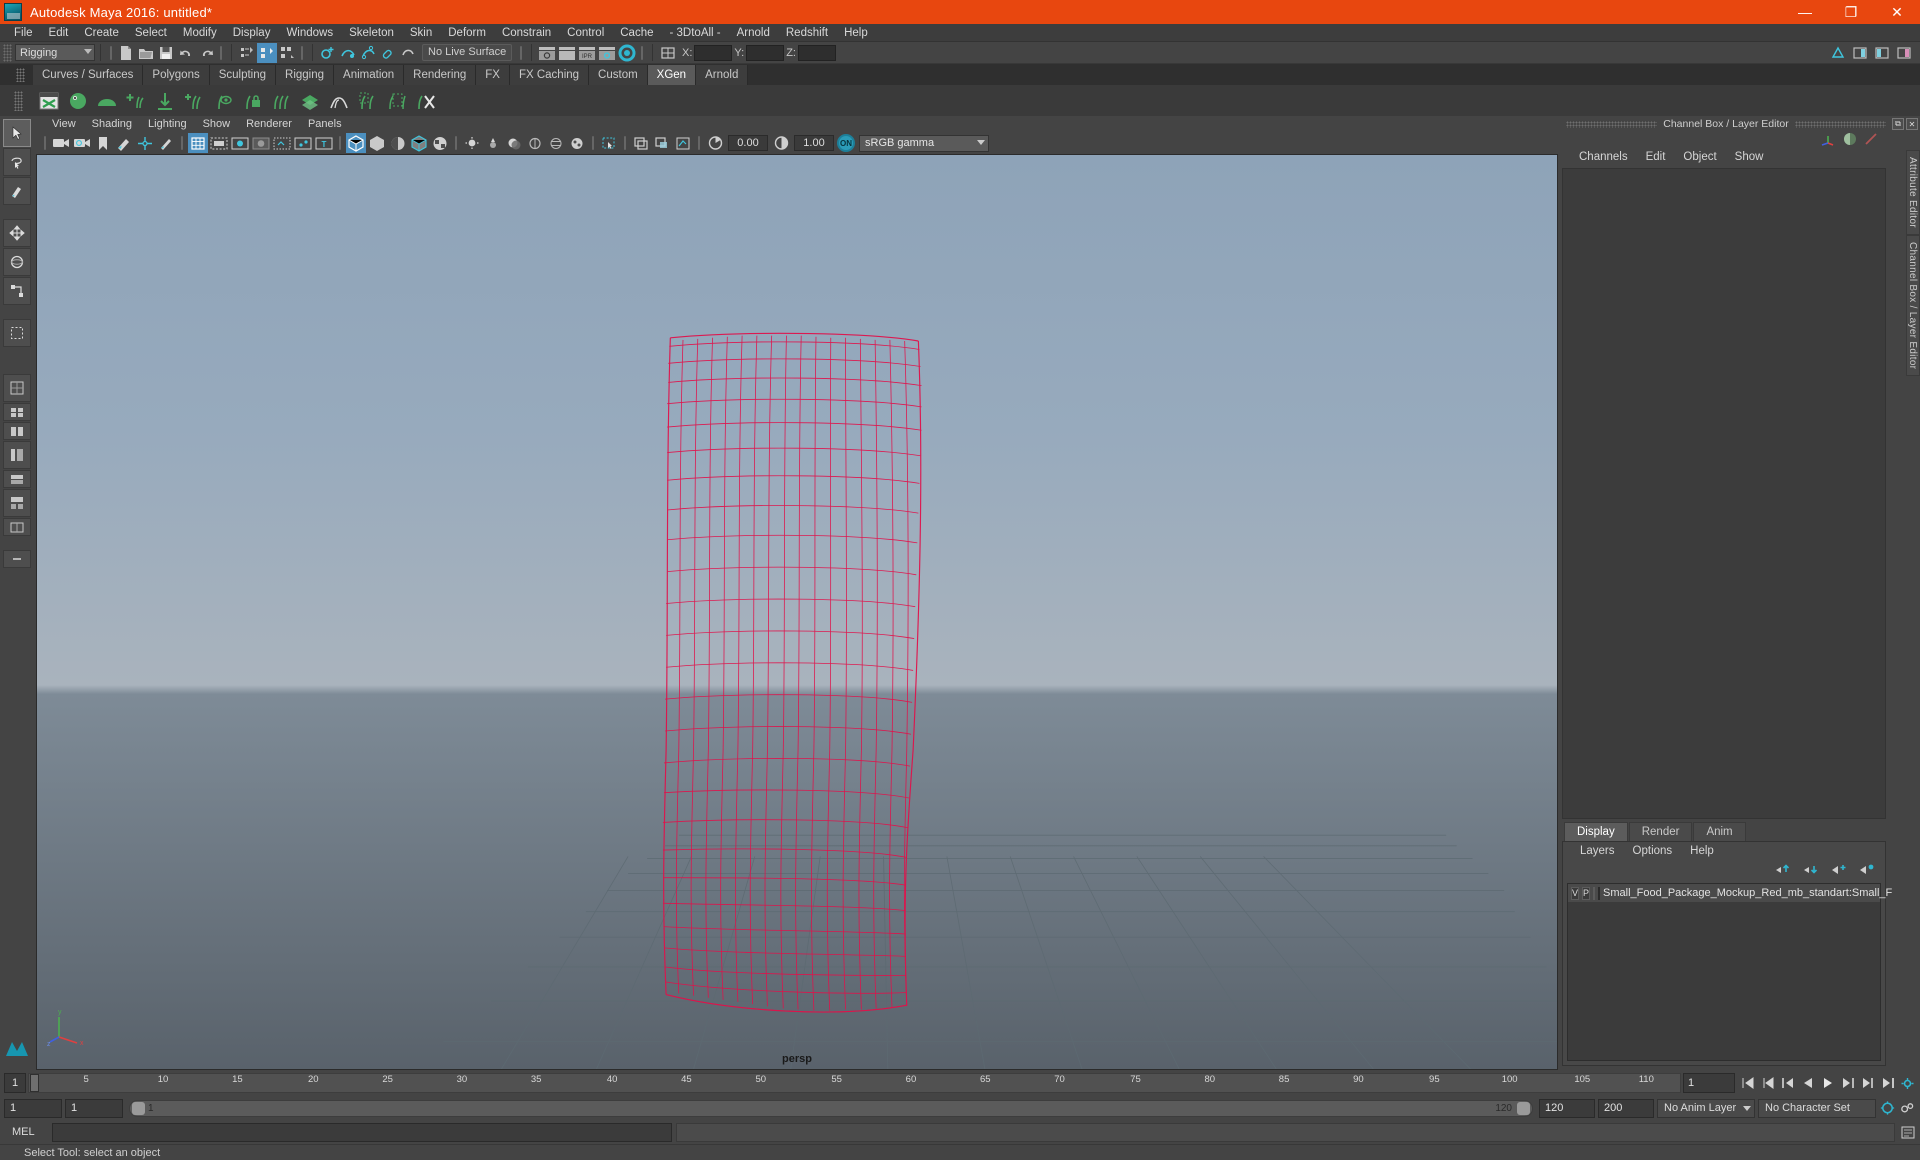 Image resolution: width=1920 pixels, height=1160 pixels. I want to click on play-forward-icon, so click(1827, 1083).